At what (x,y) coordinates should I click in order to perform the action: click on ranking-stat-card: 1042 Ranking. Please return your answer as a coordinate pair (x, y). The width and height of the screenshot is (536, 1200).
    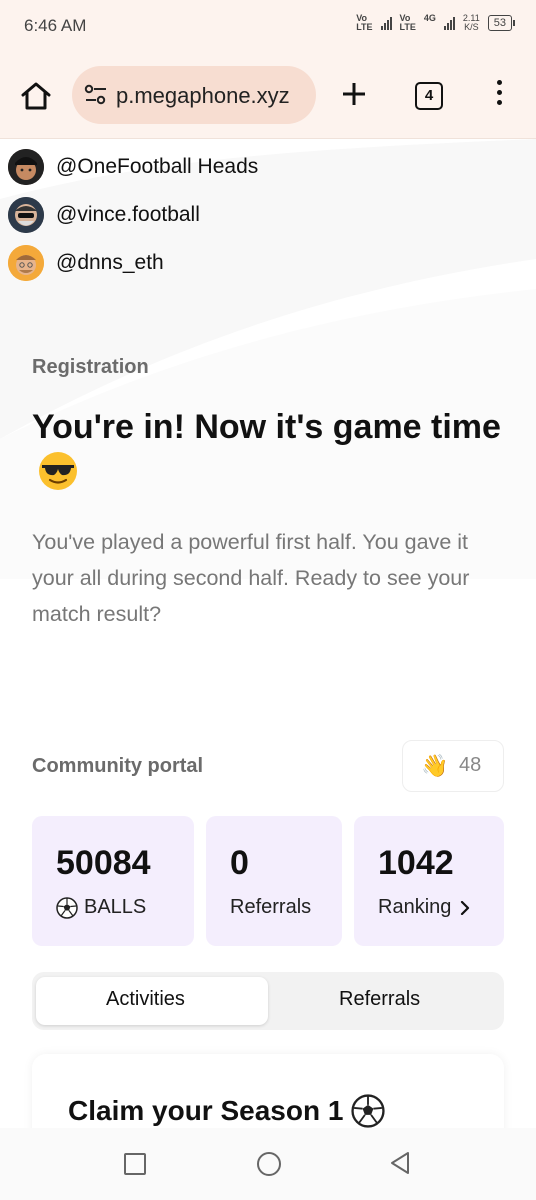
    Looking at the image, I should click on (429, 881).